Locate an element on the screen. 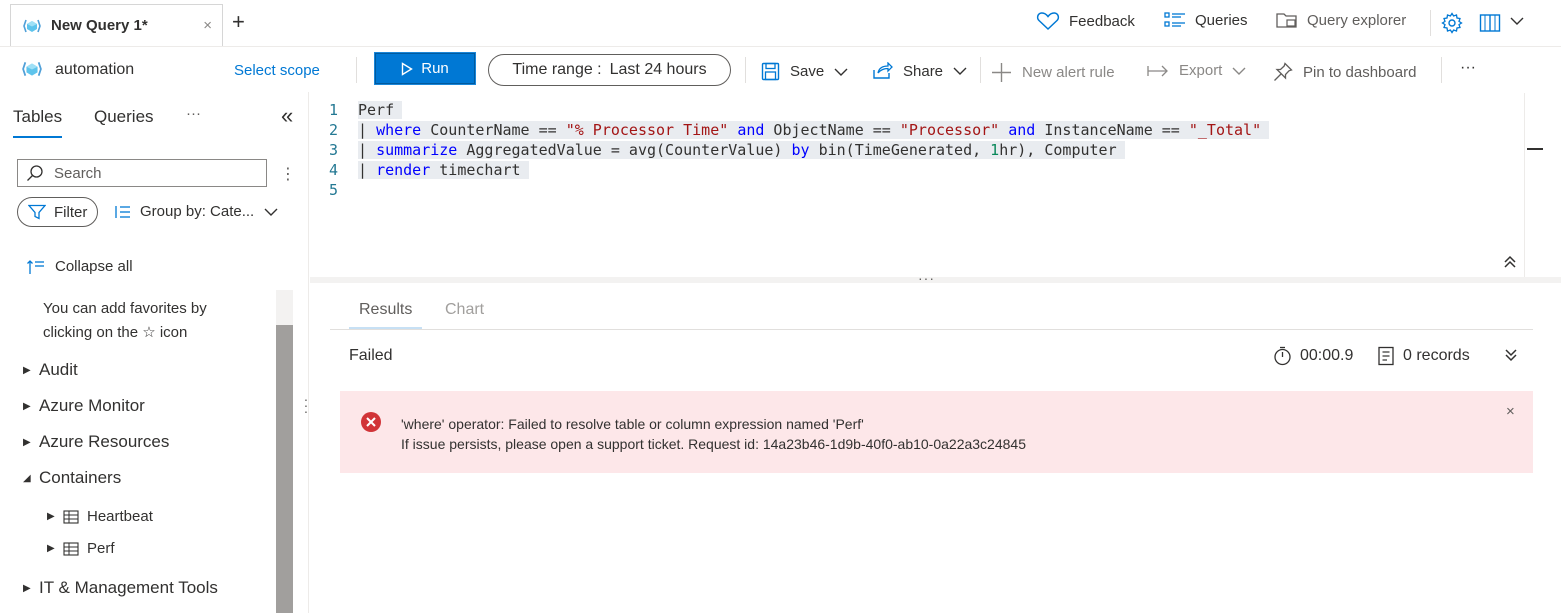 The image size is (1561, 613). query-explorer-label: Query explorer is located at coordinates (1357, 20).